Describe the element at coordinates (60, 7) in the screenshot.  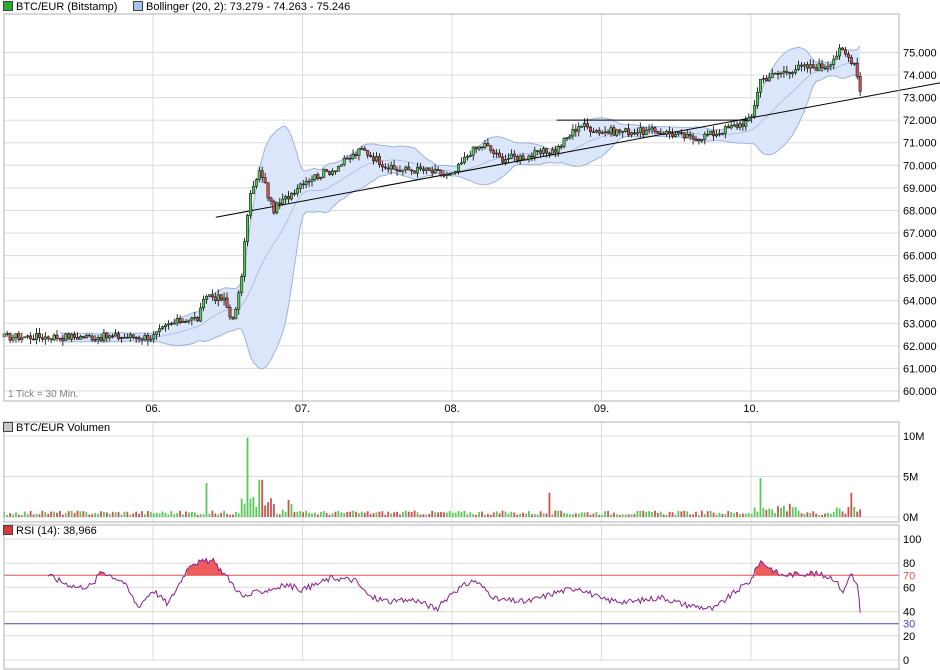
I see `price-legend: BTC/EUR (Bitstamp)` at that location.